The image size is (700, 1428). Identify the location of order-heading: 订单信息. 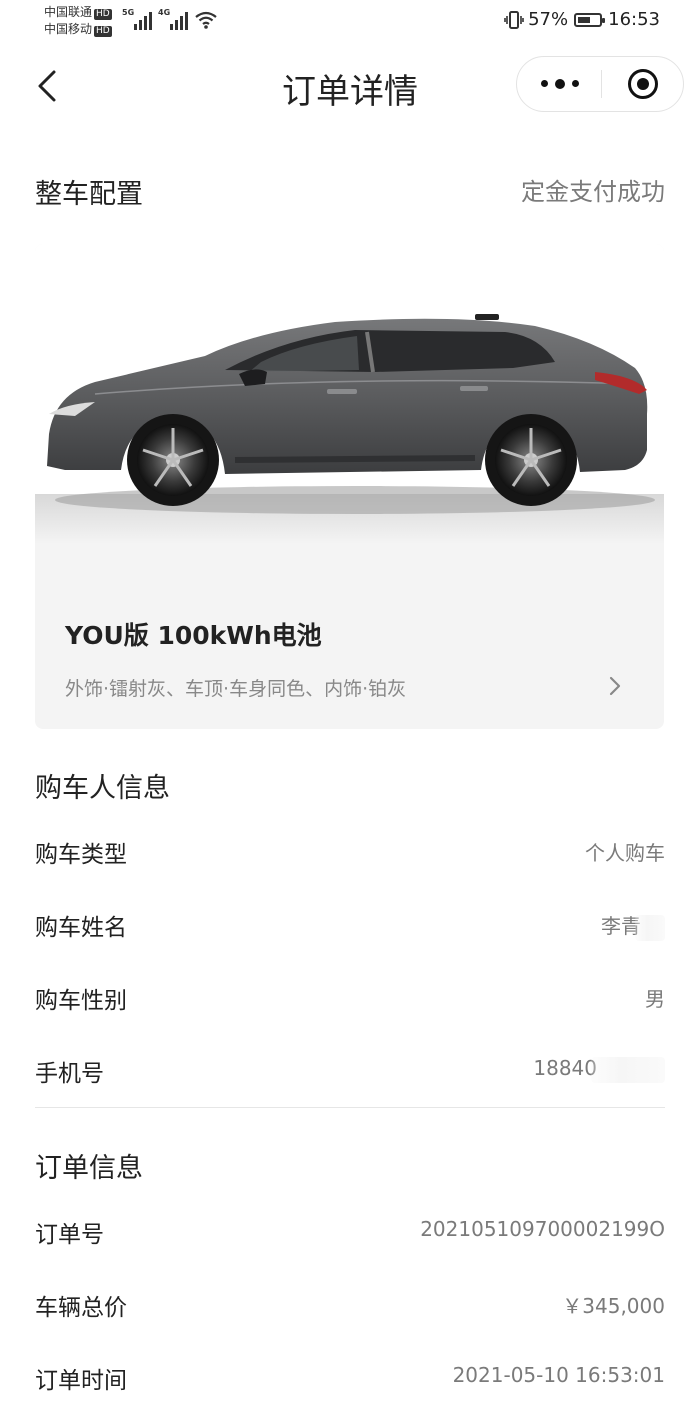
(89, 1168).